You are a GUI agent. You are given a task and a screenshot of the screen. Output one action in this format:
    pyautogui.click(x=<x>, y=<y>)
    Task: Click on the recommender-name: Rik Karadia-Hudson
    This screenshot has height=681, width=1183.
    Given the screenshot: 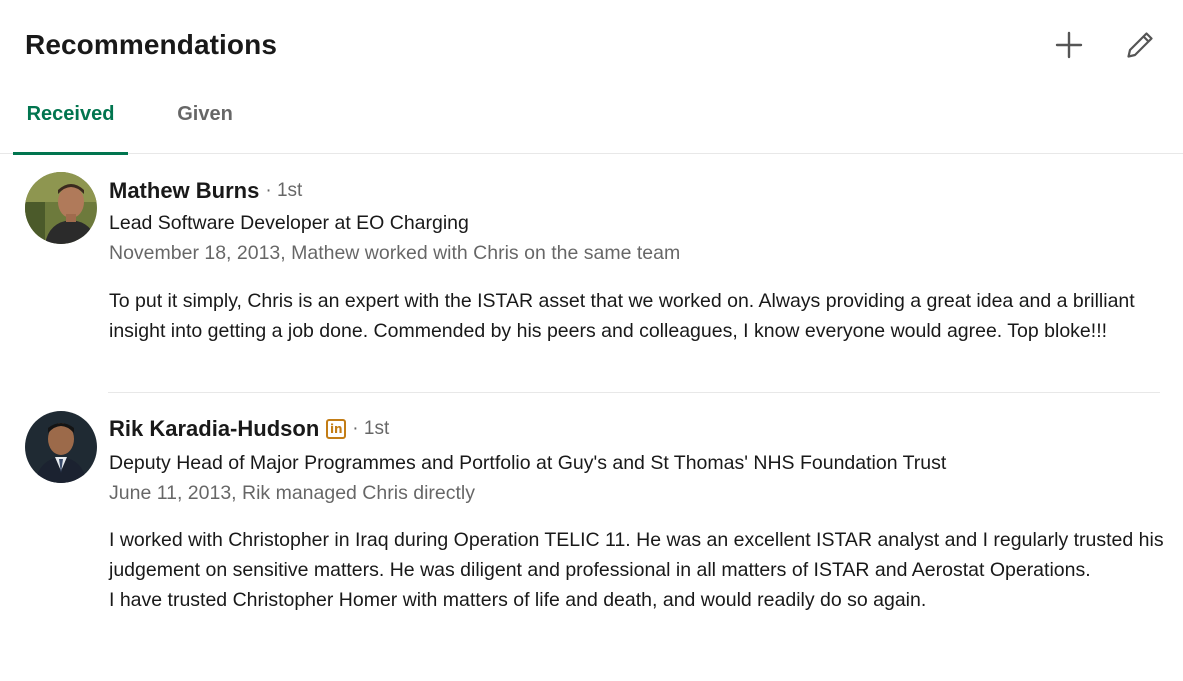 What is the action you would take?
    pyautogui.click(x=214, y=429)
    